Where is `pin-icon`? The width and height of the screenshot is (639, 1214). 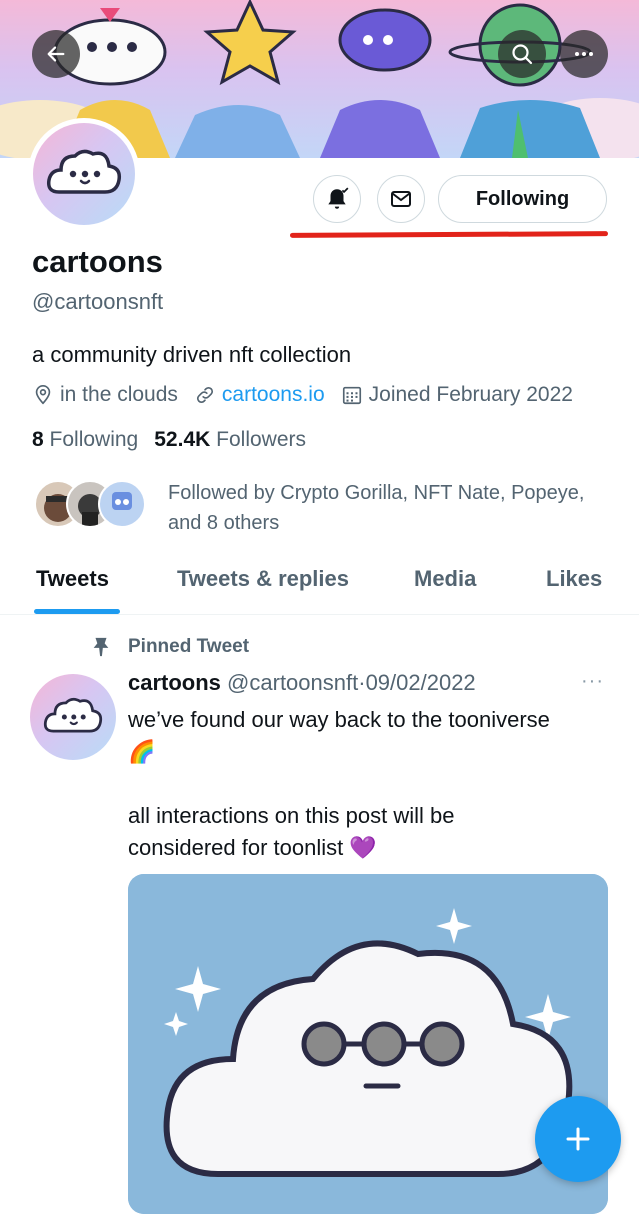
pin-icon is located at coordinates (101, 647).